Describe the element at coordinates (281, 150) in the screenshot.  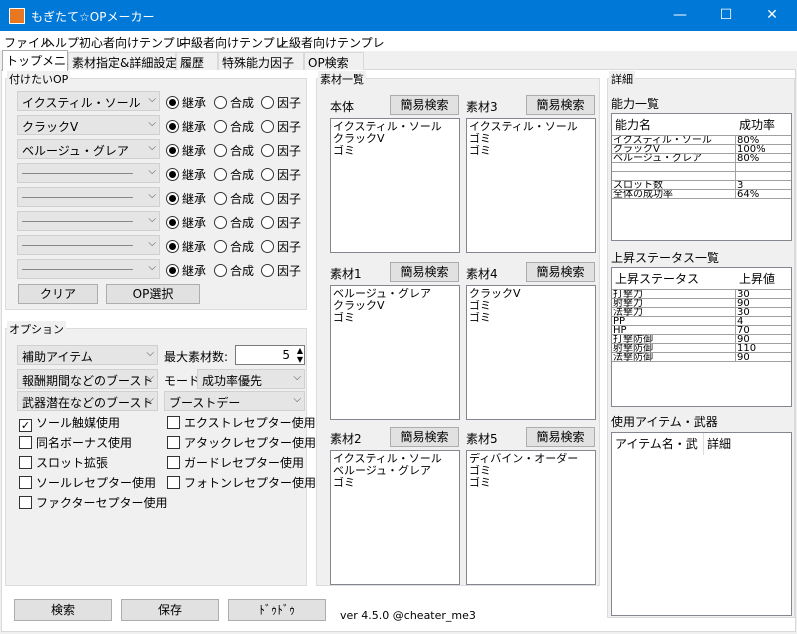
I see `op-radio-3-3: 因子` at that location.